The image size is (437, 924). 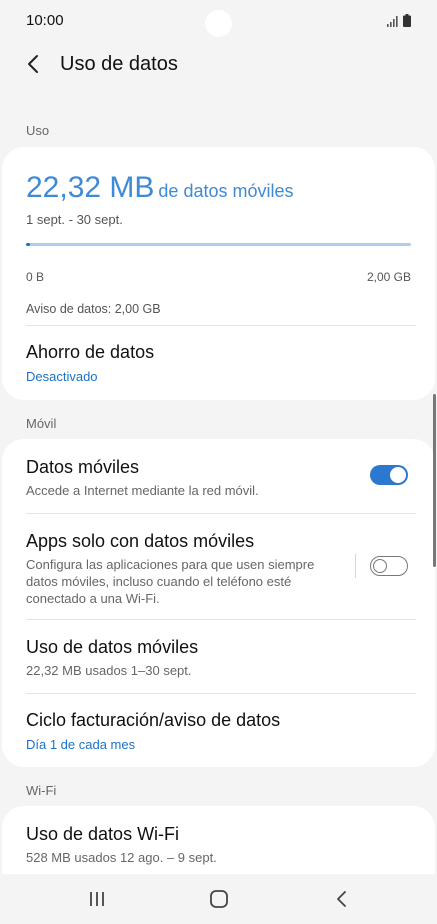 I want to click on mobile-only-apps-toggle, so click(x=389, y=566).